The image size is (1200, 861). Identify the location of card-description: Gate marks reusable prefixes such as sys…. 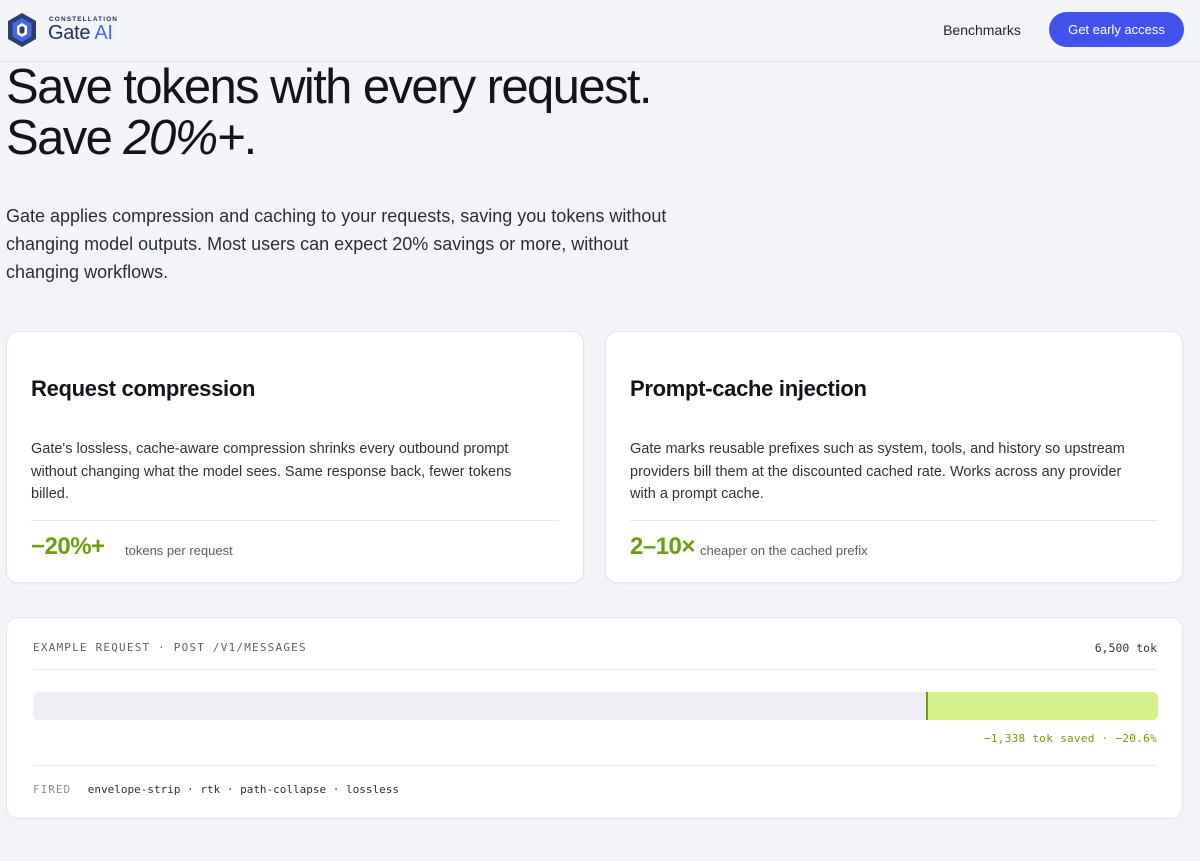
(877, 471).